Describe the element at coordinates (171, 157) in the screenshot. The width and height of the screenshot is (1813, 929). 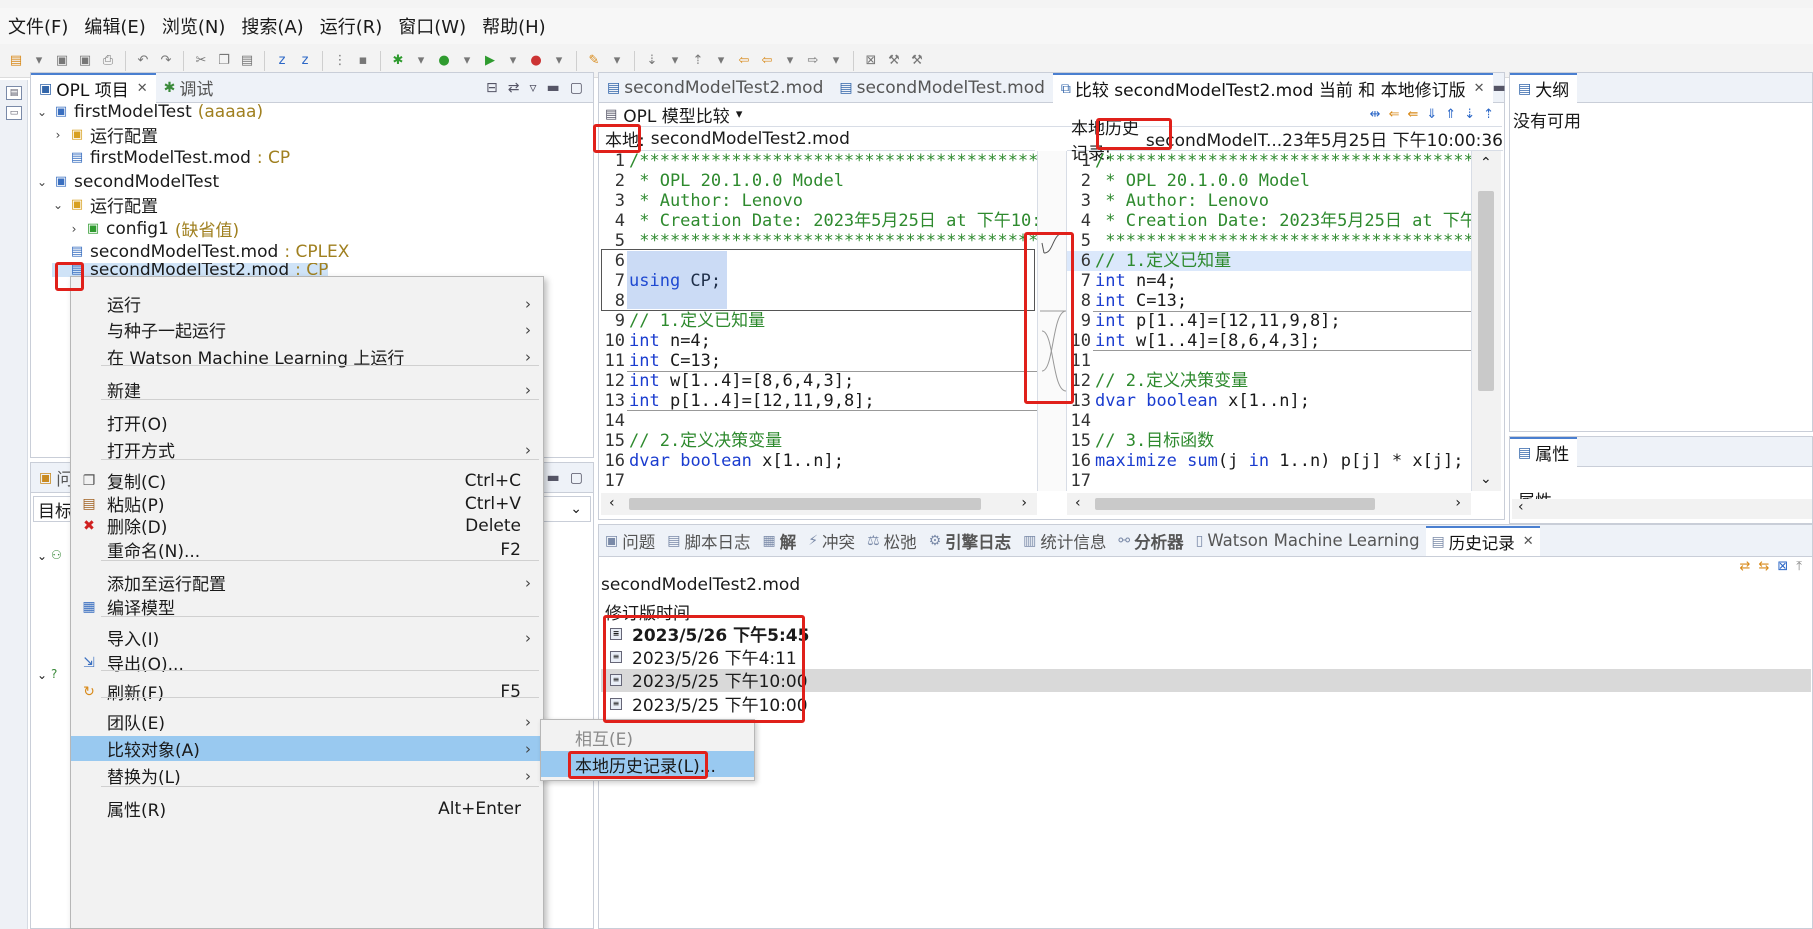
I see `tree-file-firstmodeltest: ▤ firstModelTest.mod : CP` at that location.